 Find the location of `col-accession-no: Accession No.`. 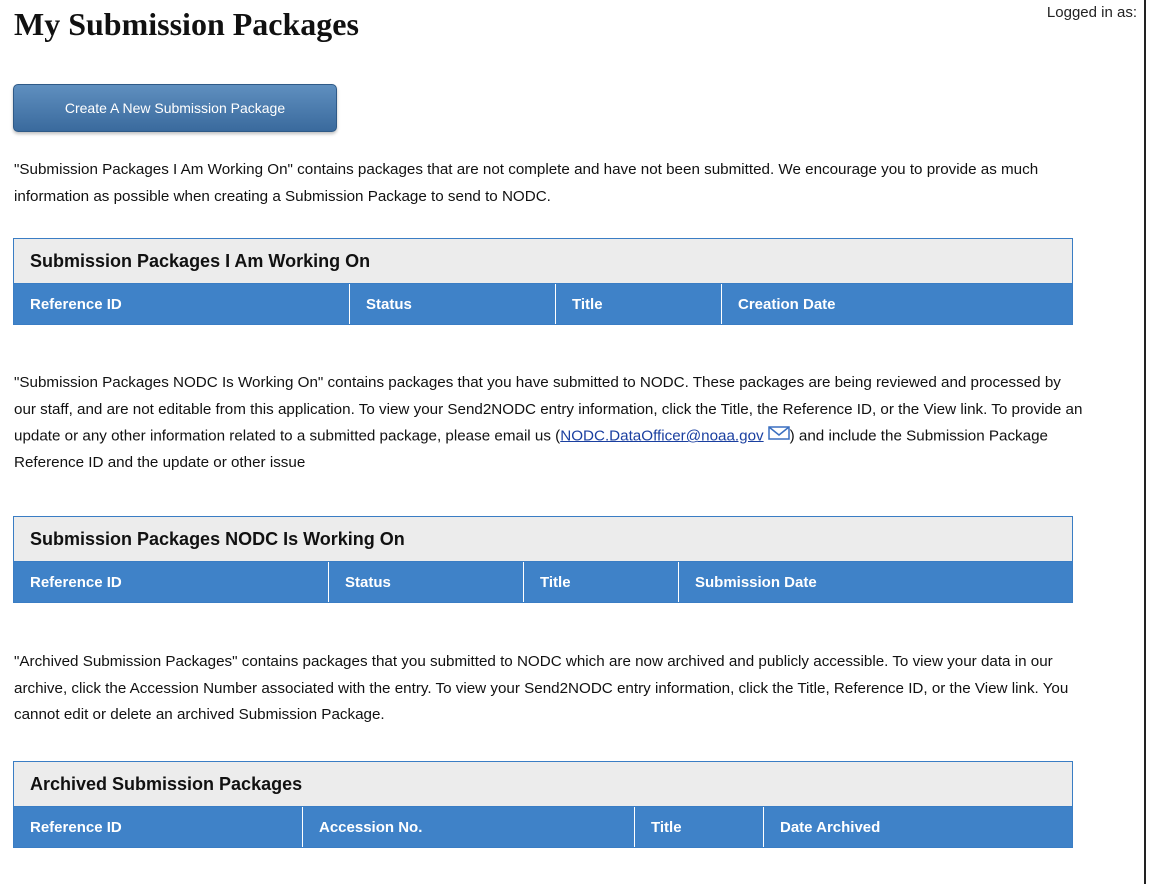

col-accession-no: Accession No. is located at coordinates (469, 827).